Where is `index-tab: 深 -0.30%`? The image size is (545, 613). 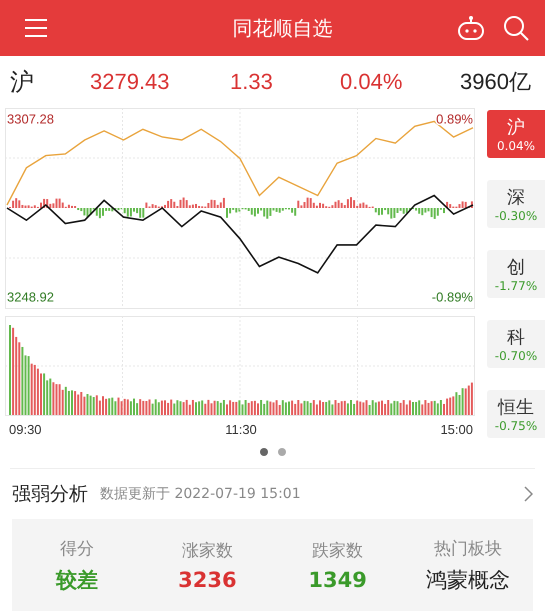 index-tab: 深 -0.30% is located at coordinates (516, 204).